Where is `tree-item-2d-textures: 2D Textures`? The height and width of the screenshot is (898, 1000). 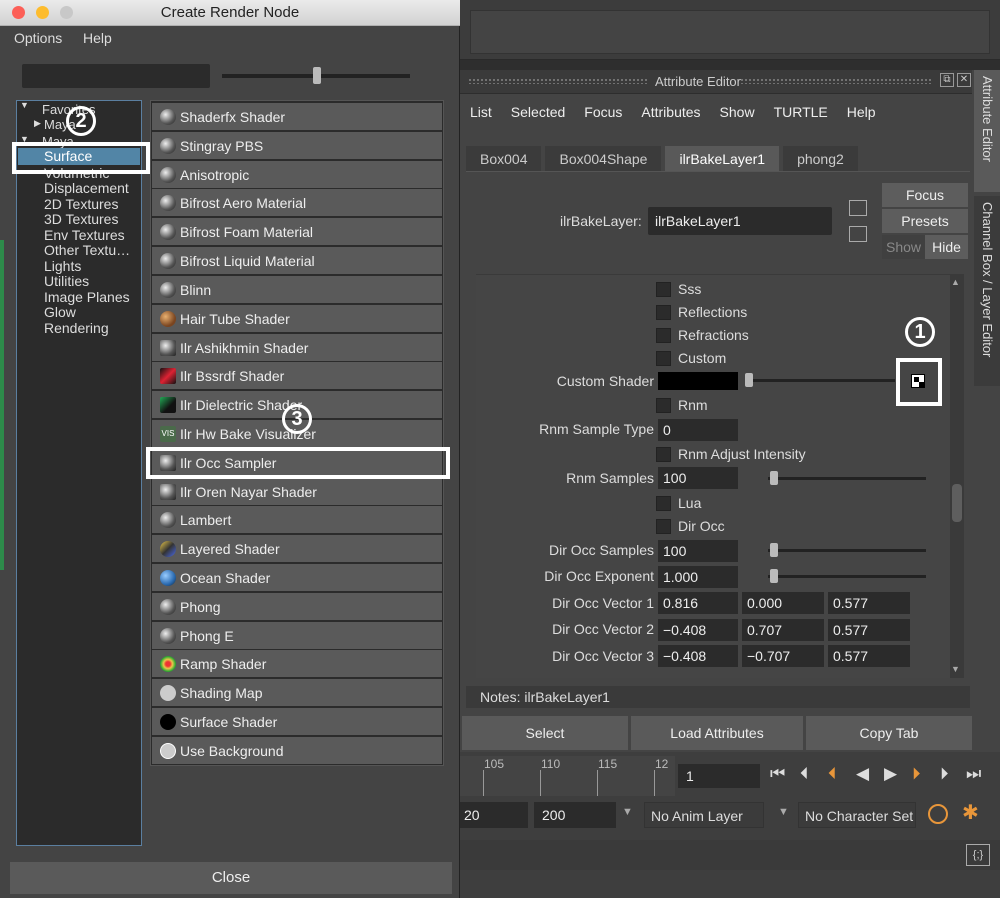
tree-item-2d-textures: 2D Textures is located at coordinates (81, 204).